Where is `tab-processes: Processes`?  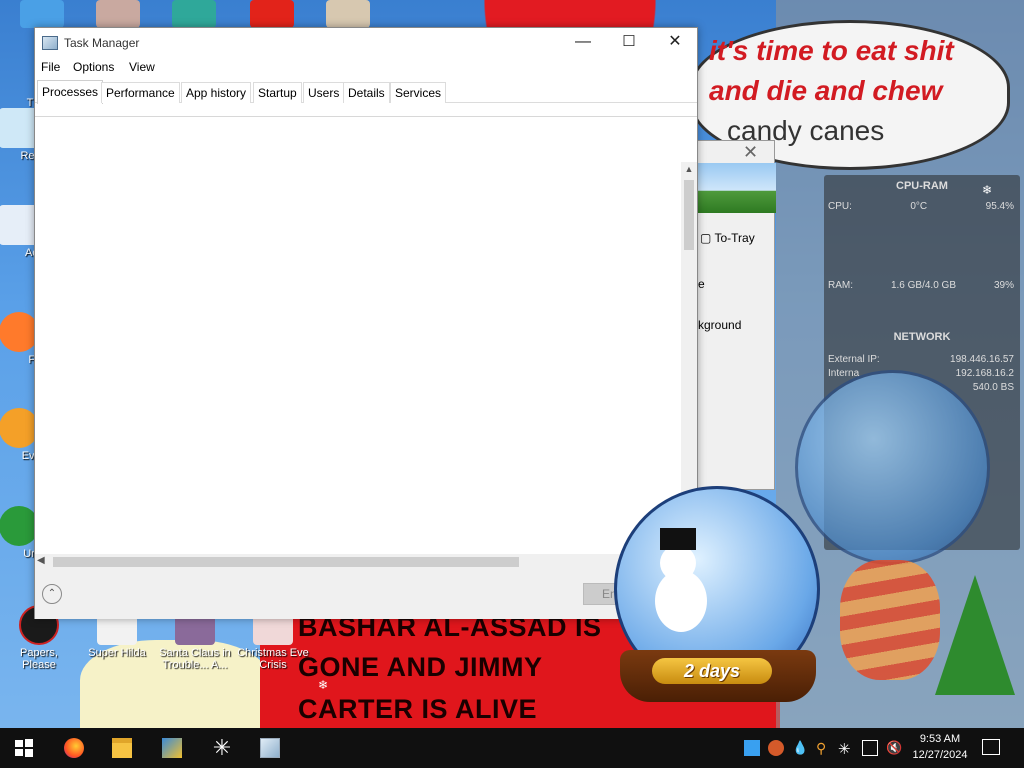
tab-processes: Processes is located at coordinates (70, 92).